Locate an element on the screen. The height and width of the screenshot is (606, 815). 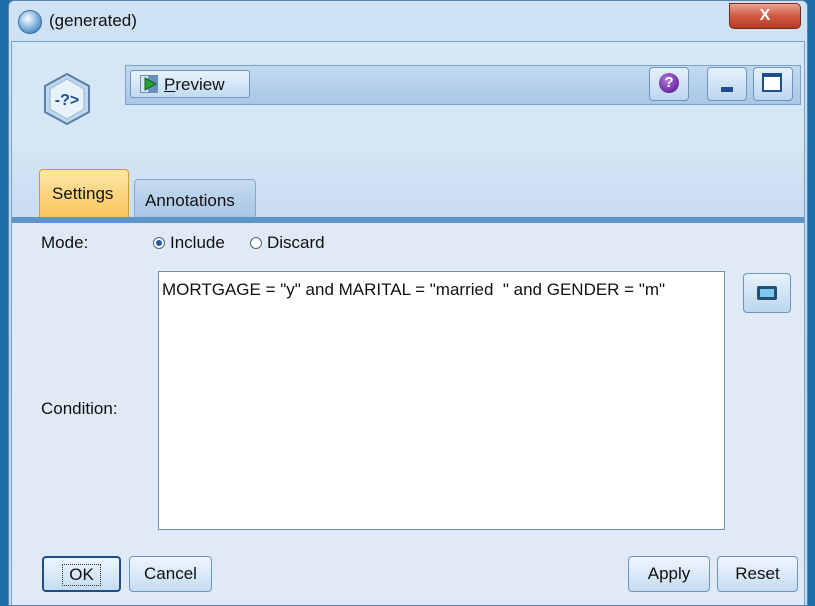
help-button: ? is located at coordinates (669, 84).